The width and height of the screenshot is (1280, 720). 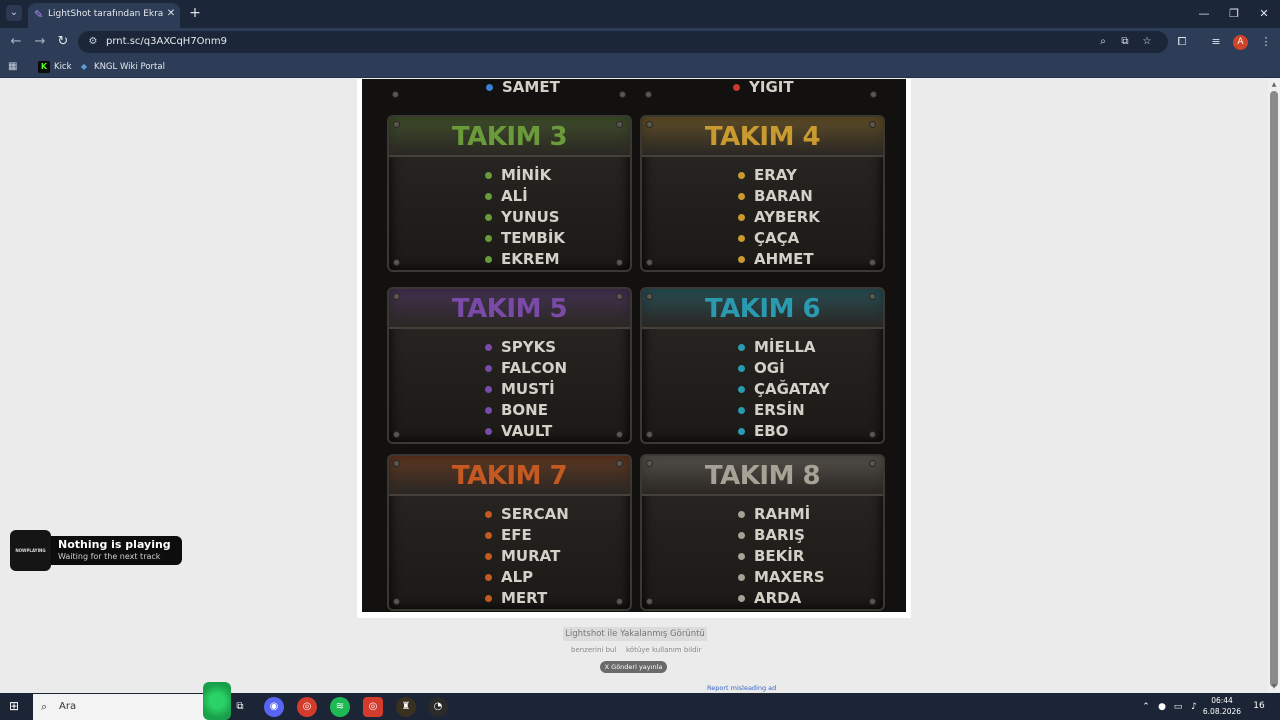 I want to click on site-info-icon: ⚙, so click(x=93, y=42).